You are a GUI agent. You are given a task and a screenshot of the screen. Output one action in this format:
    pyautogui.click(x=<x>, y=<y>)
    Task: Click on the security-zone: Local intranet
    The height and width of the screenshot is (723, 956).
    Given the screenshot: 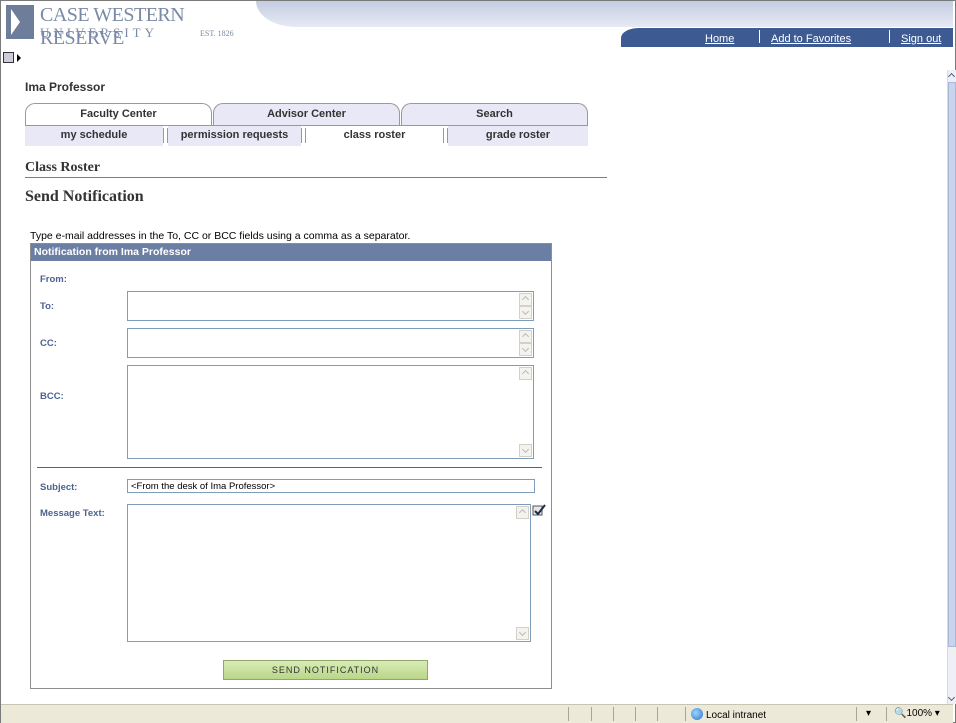 What is the action you would take?
    pyautogui.click(x=728, y=714)
    